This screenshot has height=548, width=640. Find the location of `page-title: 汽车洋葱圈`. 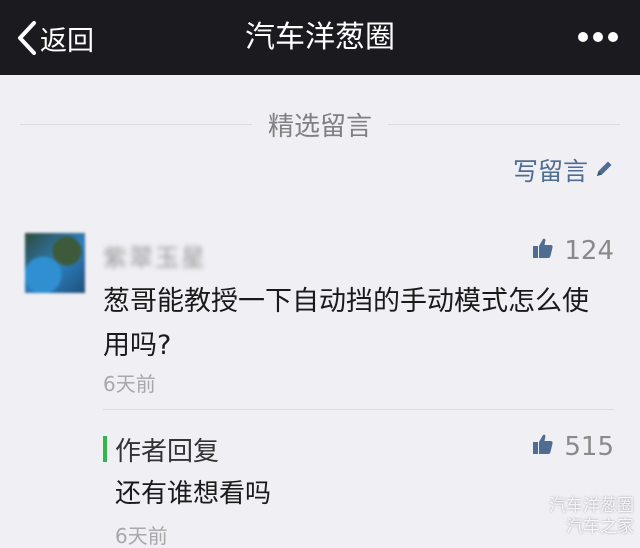

page-title: 汽车洋葱圈 is located at coordinates (320, 37).